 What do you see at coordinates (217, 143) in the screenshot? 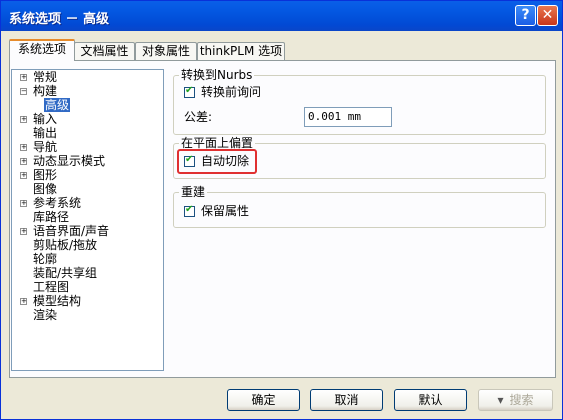
I see `group-title-offset: 在平面上偏置` at bounding box center [217, 143].